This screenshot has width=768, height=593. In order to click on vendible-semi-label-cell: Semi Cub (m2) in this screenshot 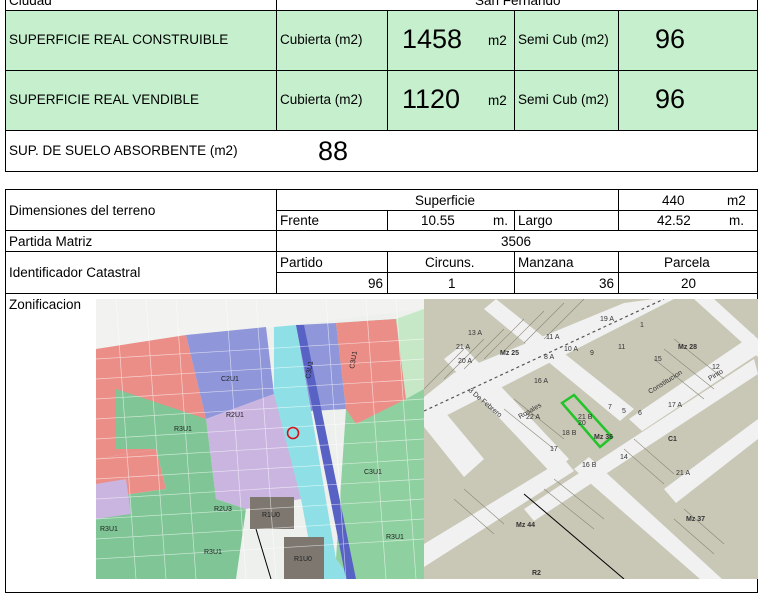, I will do `click(566, 100)`.